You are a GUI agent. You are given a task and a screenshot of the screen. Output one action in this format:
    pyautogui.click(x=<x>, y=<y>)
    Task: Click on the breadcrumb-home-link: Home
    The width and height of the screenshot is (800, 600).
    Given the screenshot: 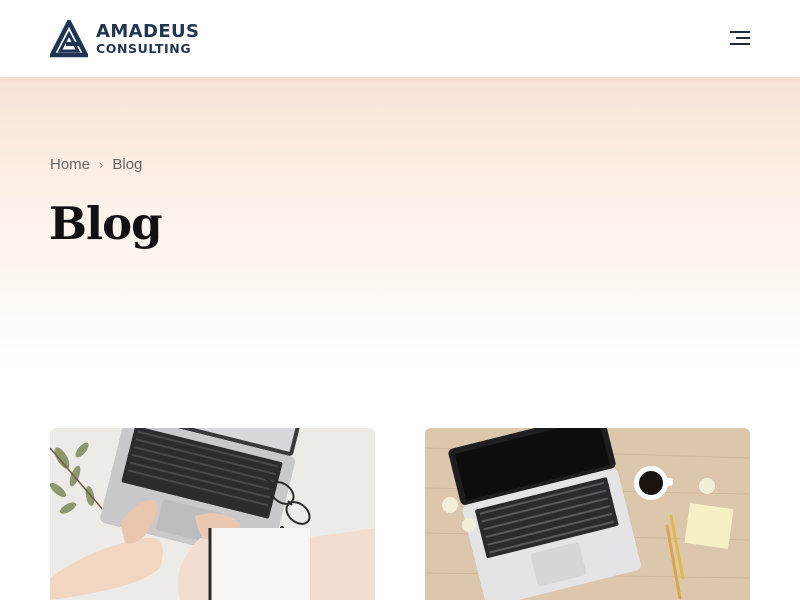 What is the action you would take?
    pyautogui.click(x=70, y=164)
    